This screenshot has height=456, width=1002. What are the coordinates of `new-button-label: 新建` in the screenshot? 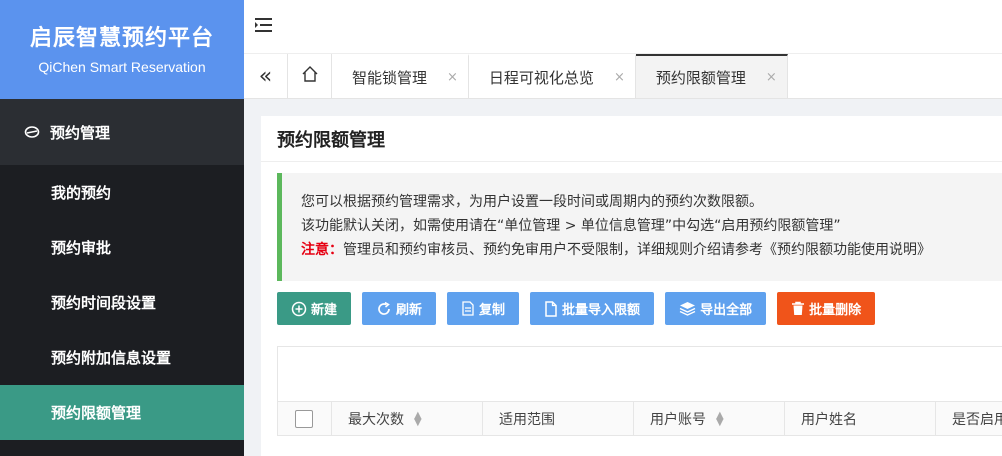 It's located at (324, 310).